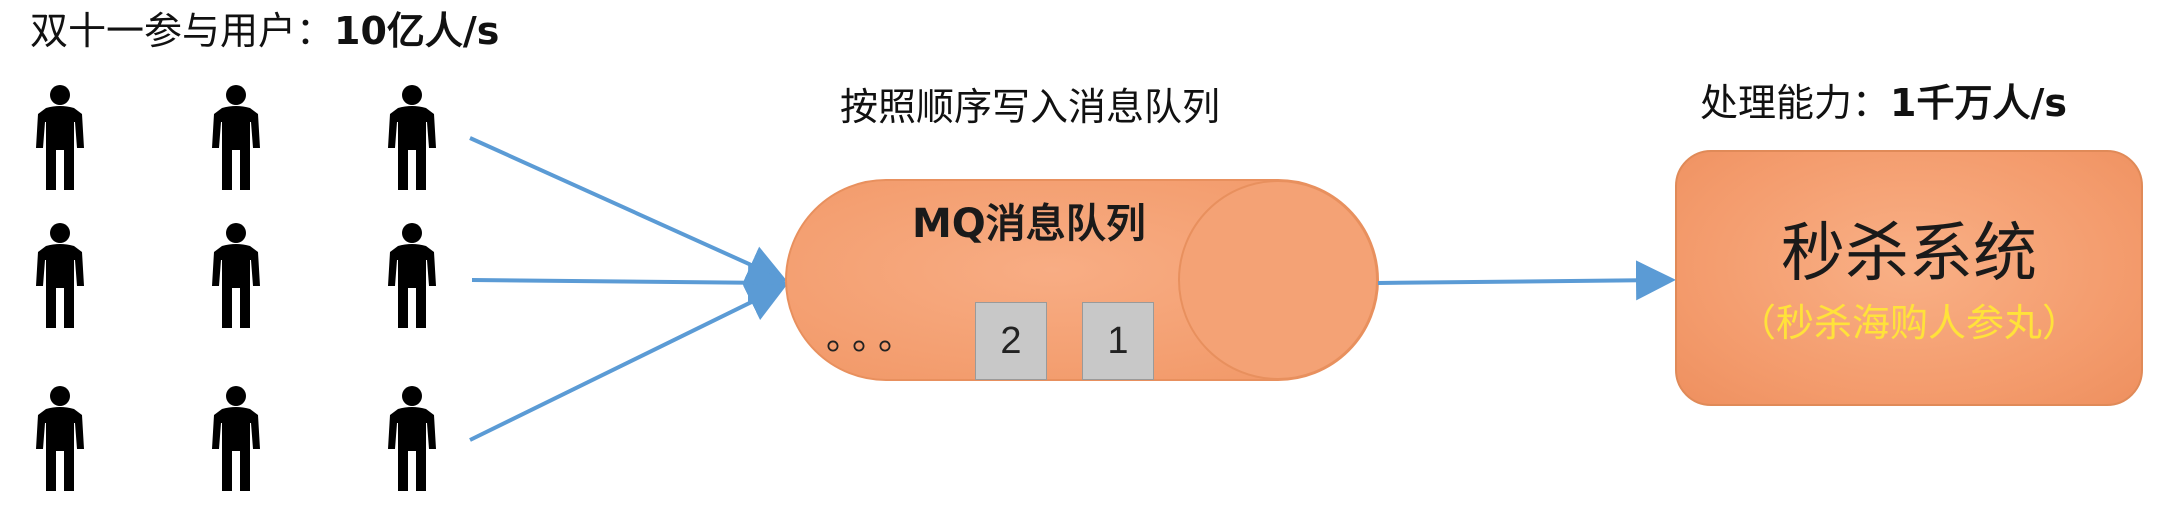  Describe the element at coordinates (1118, 341) in the screenshot. I see `queue-message-cell: 1` at that location.